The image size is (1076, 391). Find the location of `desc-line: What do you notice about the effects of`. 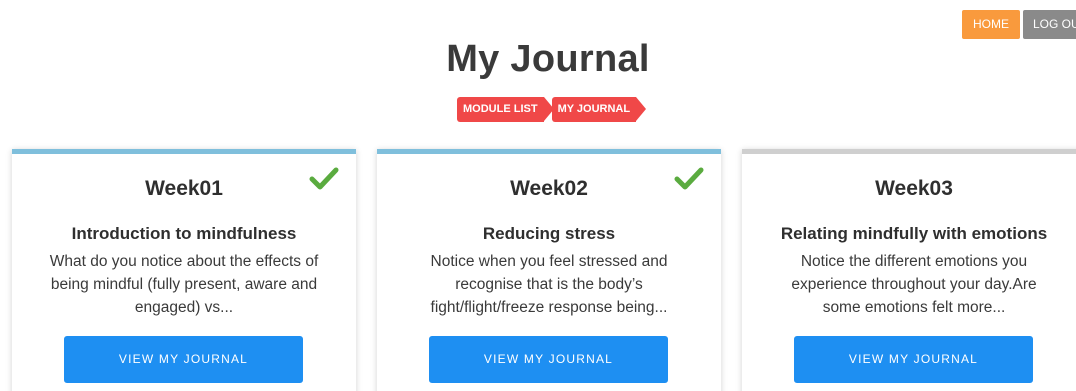

desc-line: What do you notice about the effects of is located at coordinates (184, 261).